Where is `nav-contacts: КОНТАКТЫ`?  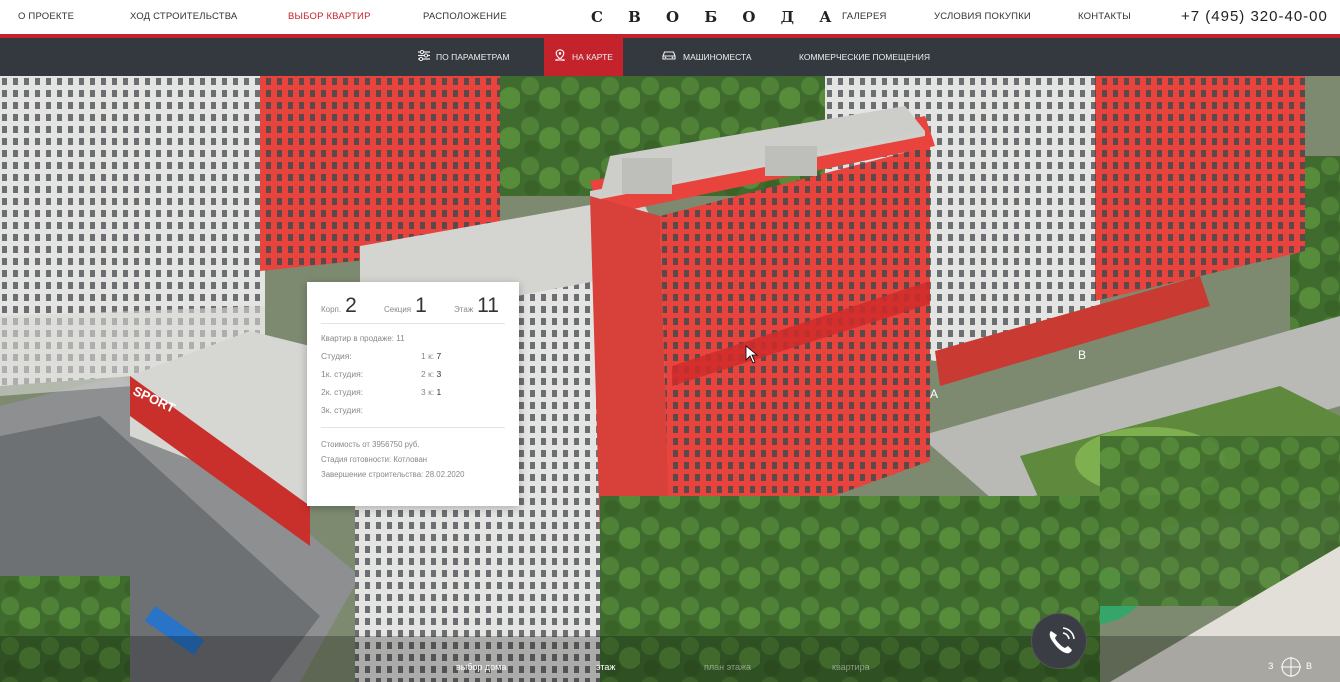
nav-contacts: КОНТАКТЫ is located at coordinates (1104, 16).